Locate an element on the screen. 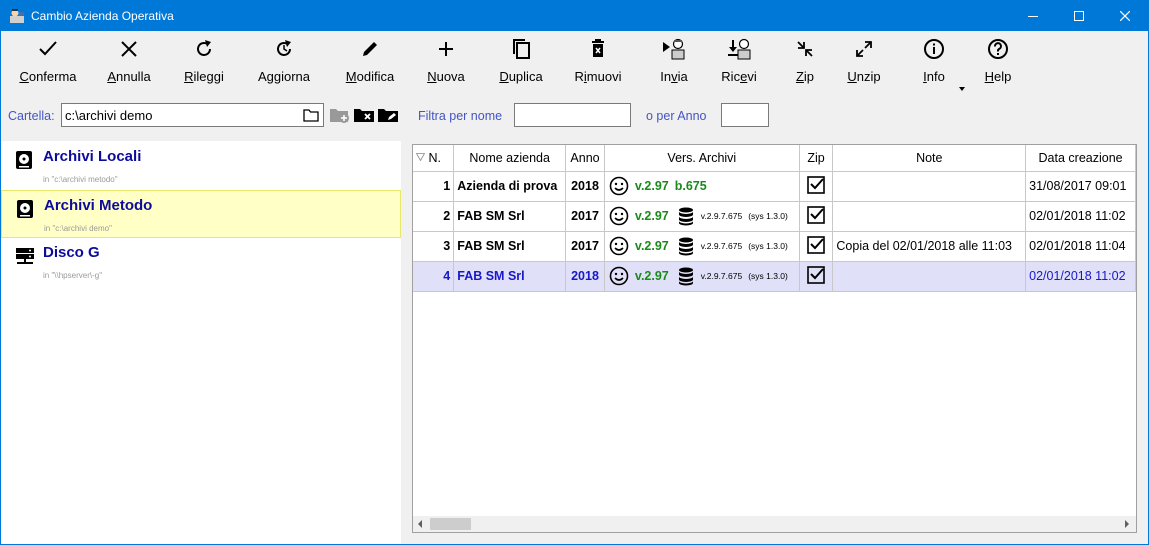 The image size is (1149, 545). trash-icon is located at coordinates (598, 48).